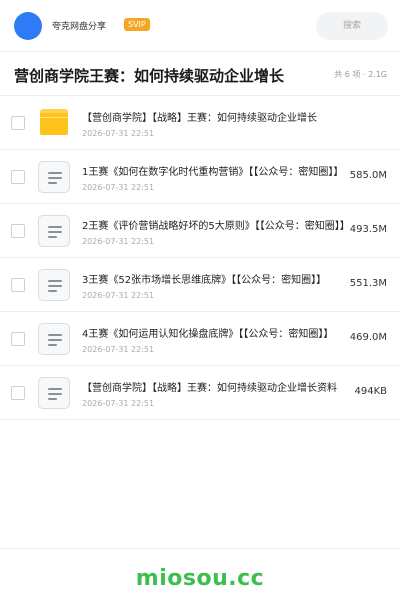 This screenshot has height=600, width=400. What do you see at coordinates (369, 391) in the screenshot?
I see `file-size: 494KB` at bounding box center [369, 391].